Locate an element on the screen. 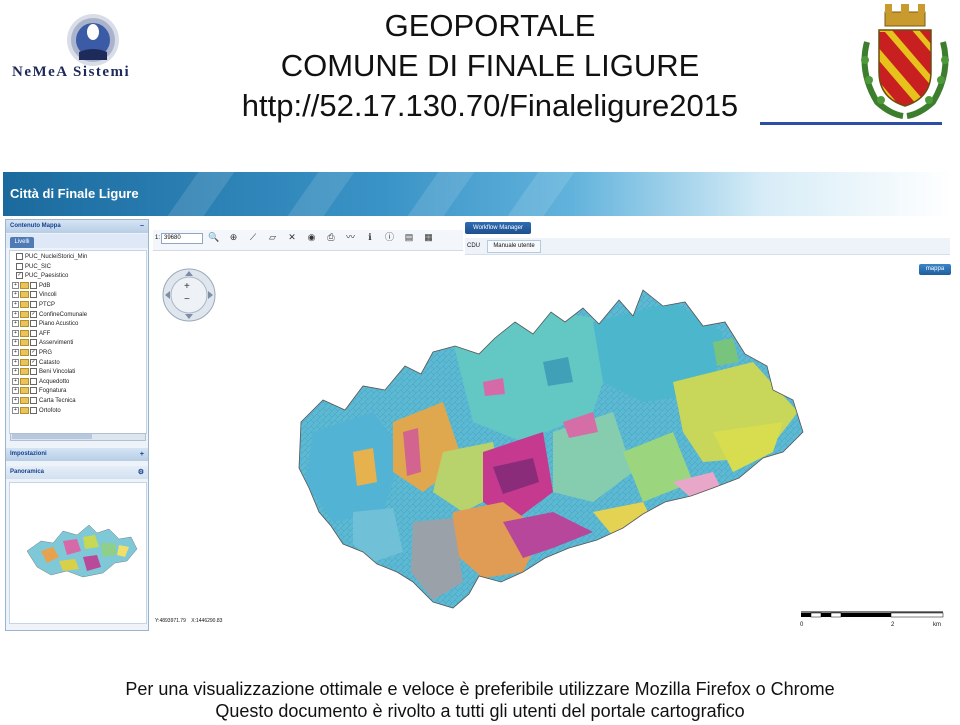 This screenshot has height=725, width=960. logo-text: NeMeA Sistemi is located at coordinates (71, 72).